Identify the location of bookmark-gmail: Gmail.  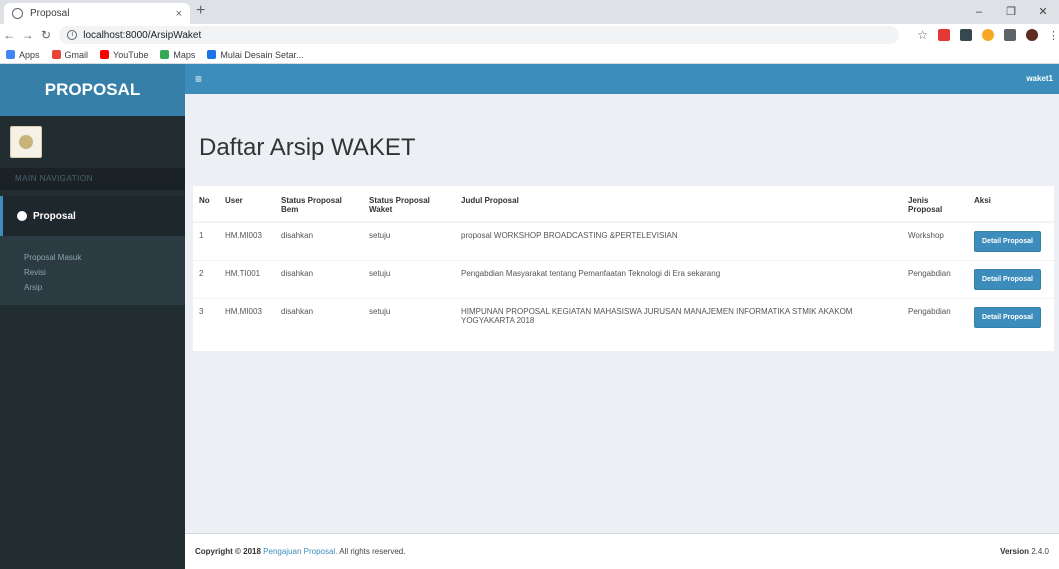
(69, 55).